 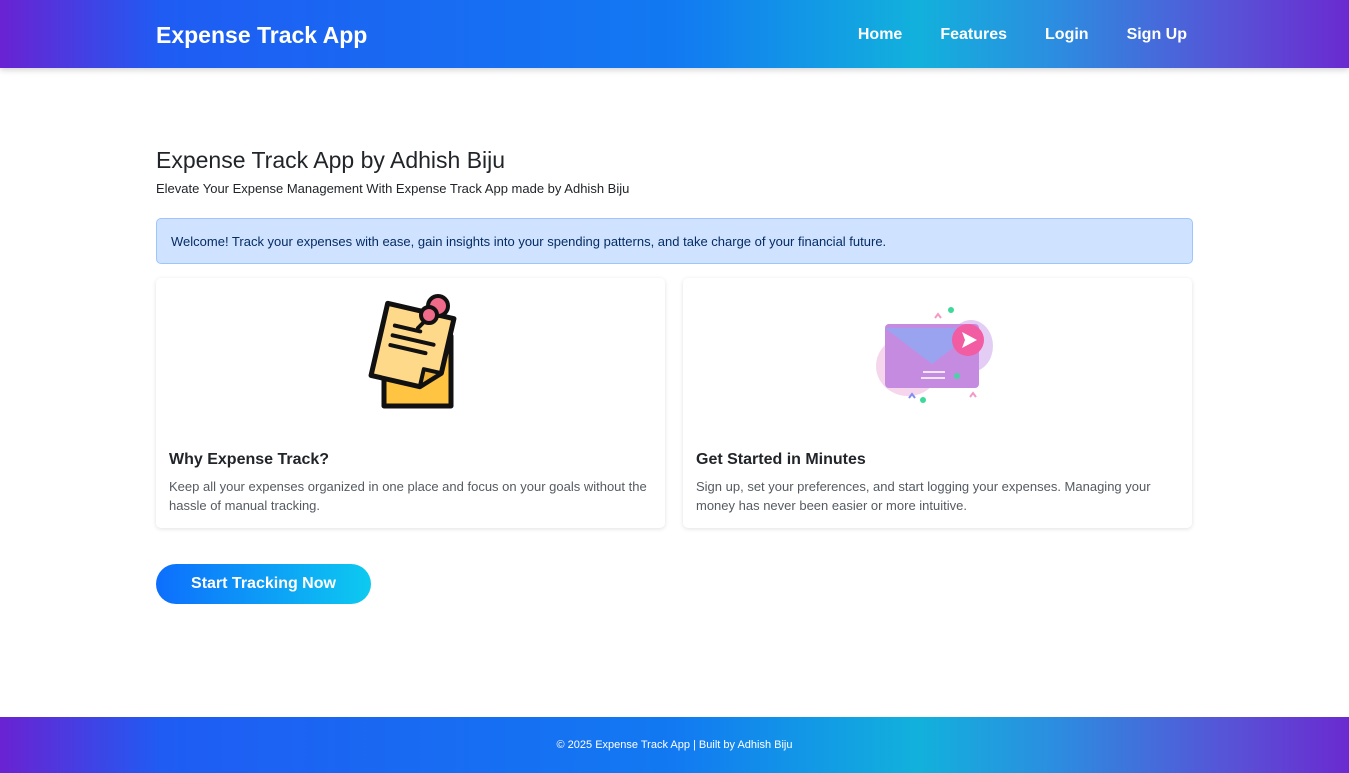 What do you see at coordinates (331, 160) in the screenshot?
I see `page-title: Expense Track App by Adhish Biju` at bounding box center [331, 160].